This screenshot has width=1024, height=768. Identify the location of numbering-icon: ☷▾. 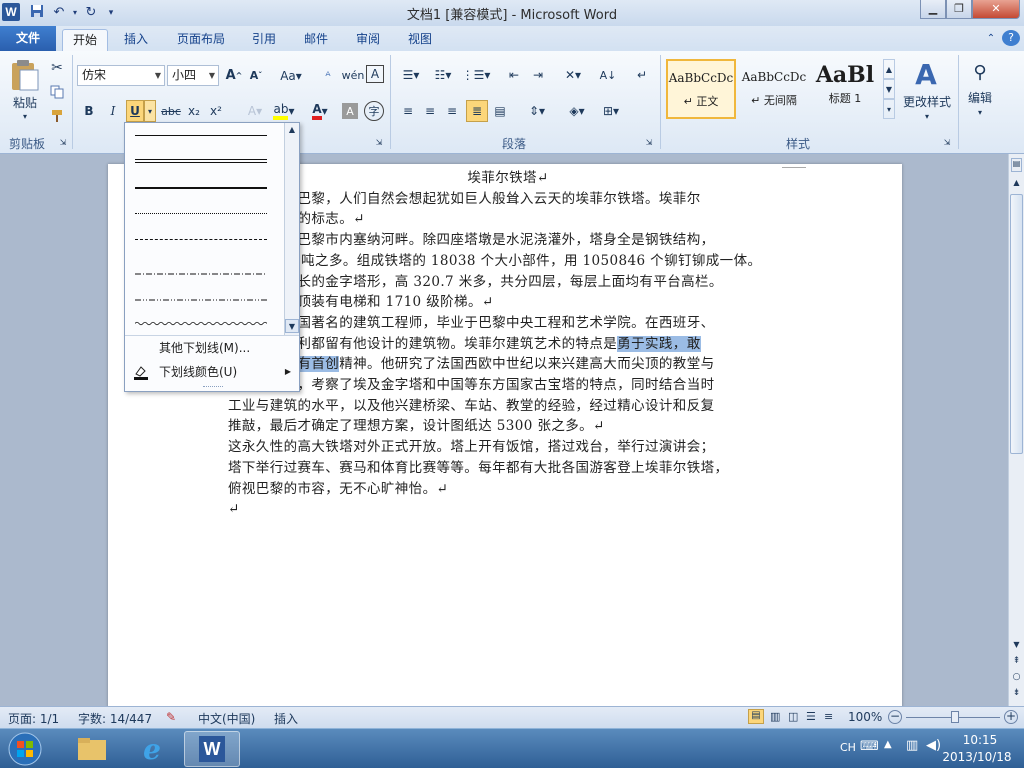
(443, 75).